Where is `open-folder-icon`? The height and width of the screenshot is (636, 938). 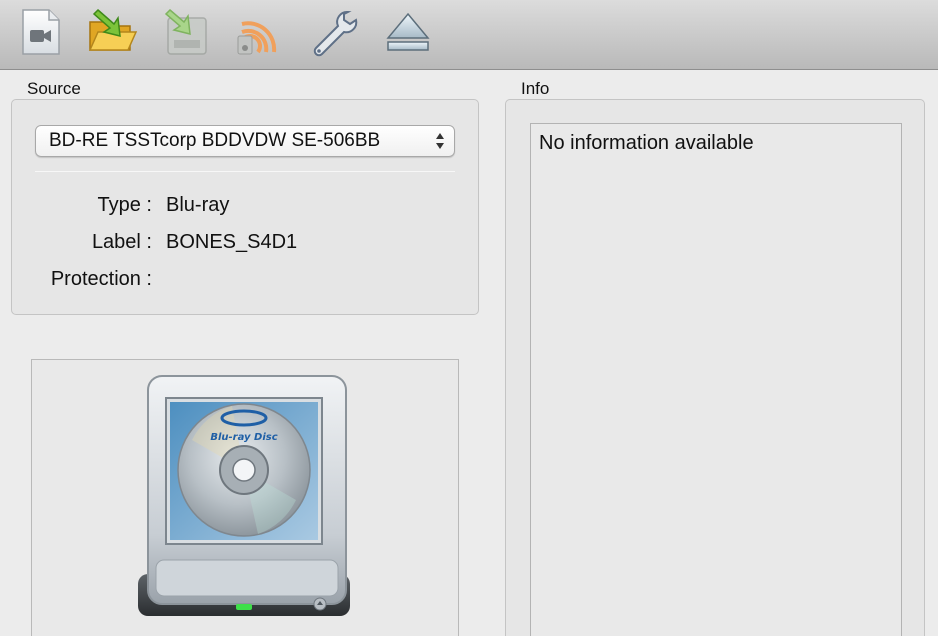 open-folder-icon is located at coordinates (113, 29).